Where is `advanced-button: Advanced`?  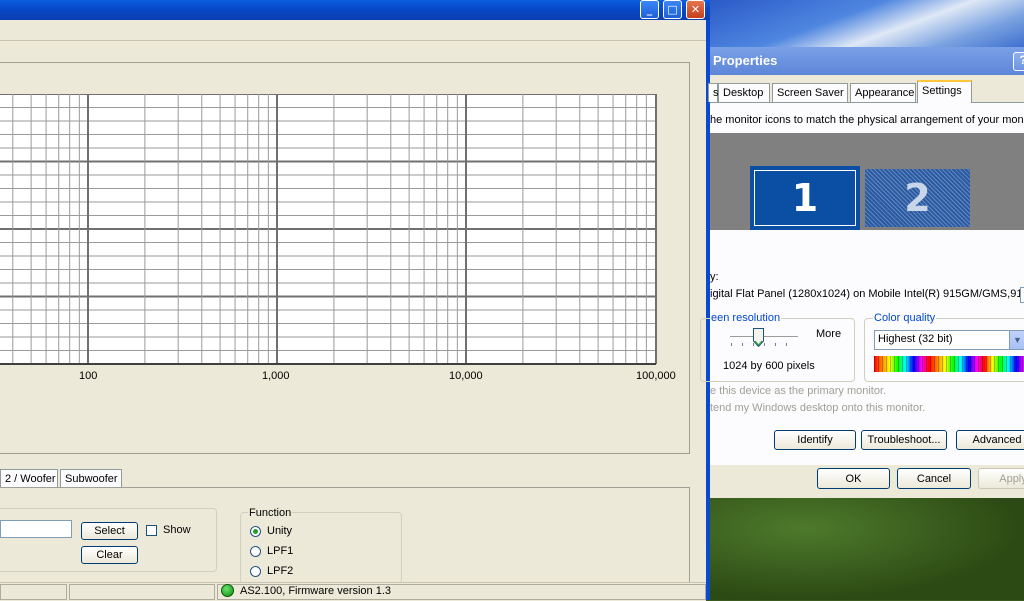 advanced-button: Advanced is located at coordinates (990, 440).